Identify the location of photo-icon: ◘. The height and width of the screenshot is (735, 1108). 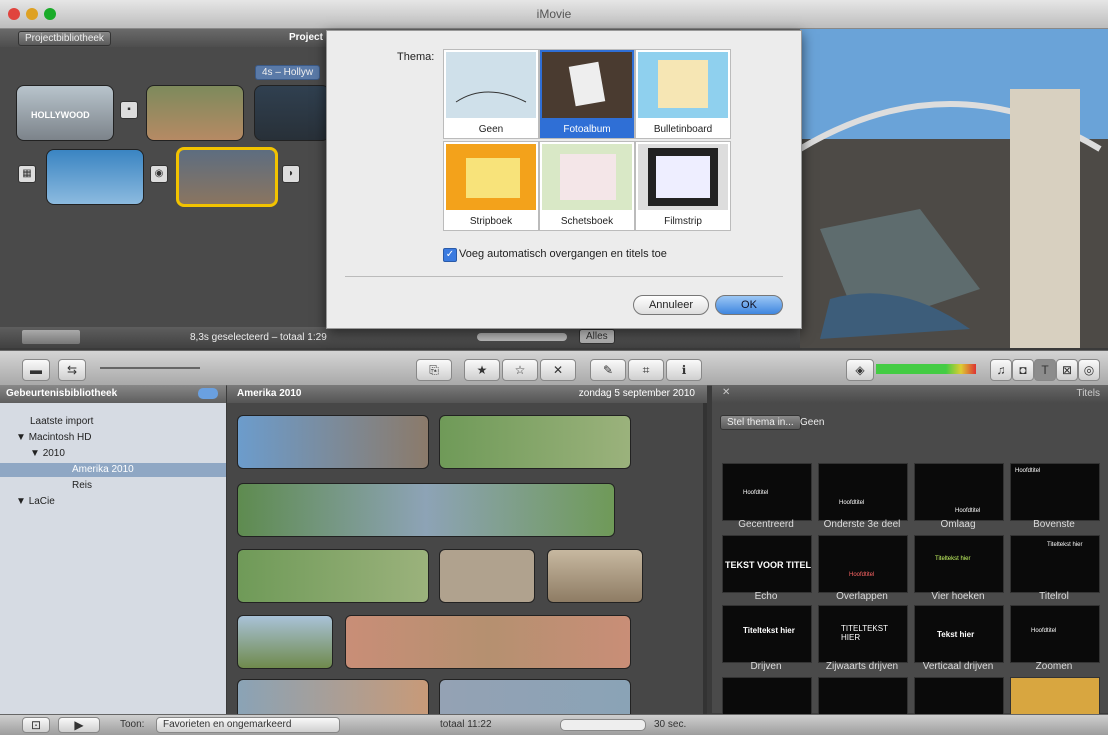
(1023, 370).